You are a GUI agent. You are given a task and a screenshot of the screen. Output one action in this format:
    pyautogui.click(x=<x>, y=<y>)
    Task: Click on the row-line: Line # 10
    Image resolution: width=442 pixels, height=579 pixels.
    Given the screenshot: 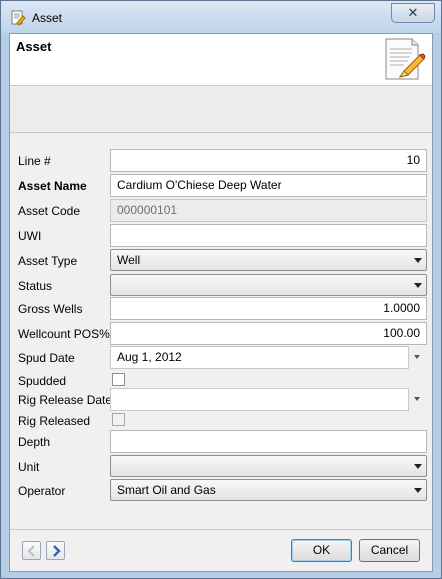 What is the action you would take?
    pyautogui.click(x=221, y=161)
    